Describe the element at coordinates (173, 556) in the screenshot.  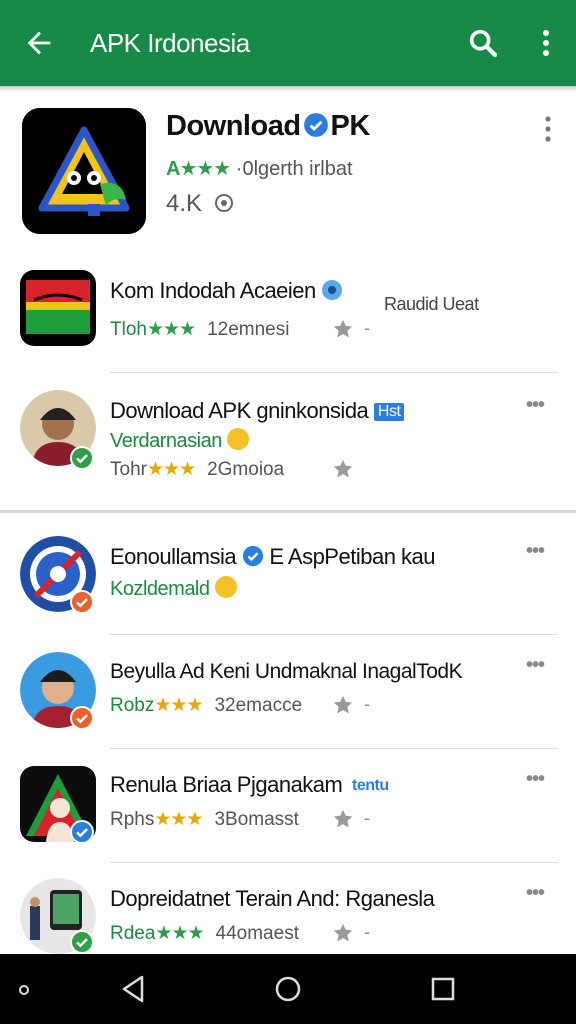
I see `app-name-text: Eonoullamsia` at that location.